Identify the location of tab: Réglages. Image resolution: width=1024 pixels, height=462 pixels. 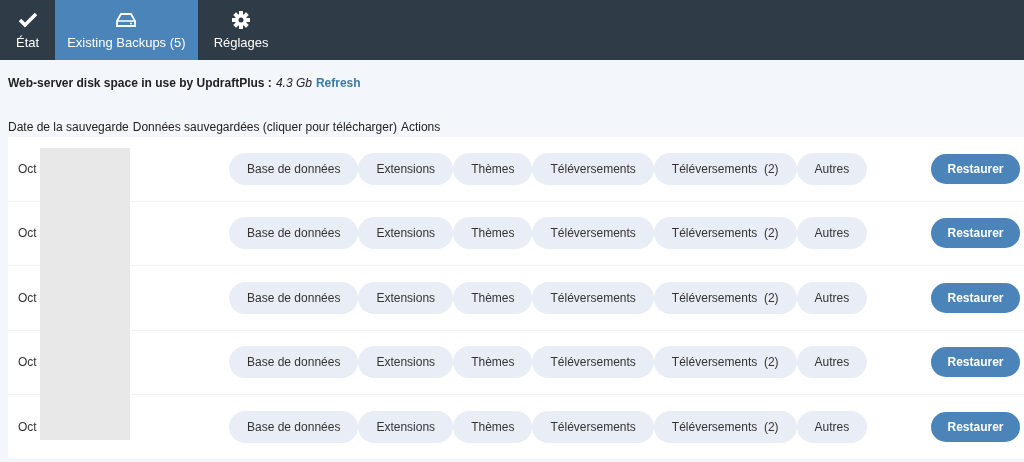
(241, 30).